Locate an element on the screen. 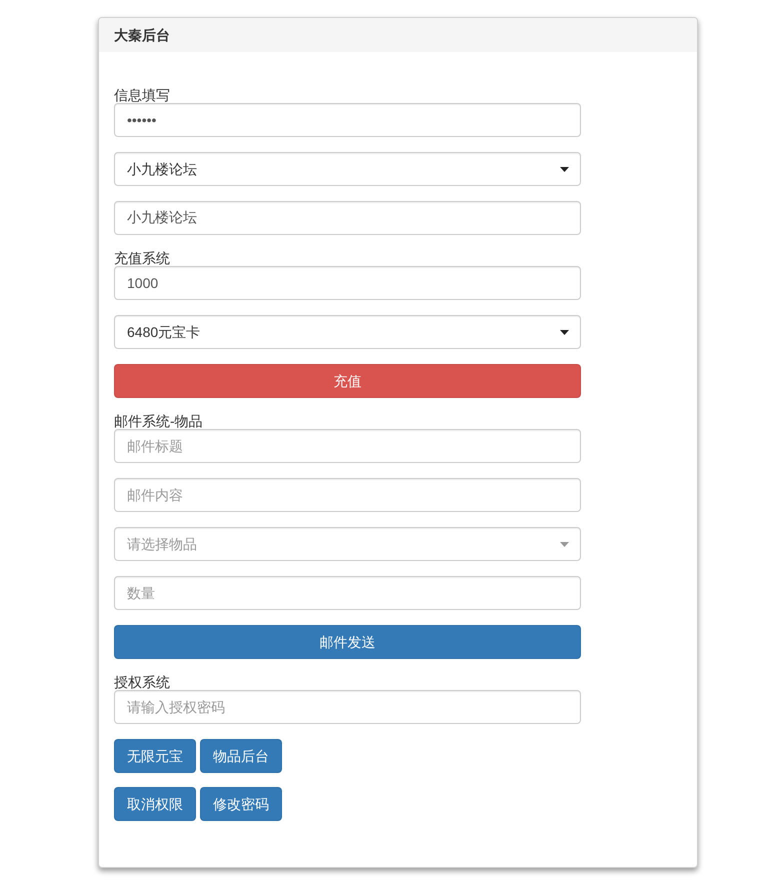  dropdown-field: 小九楼论坛 is located at coordinates (347, 169).